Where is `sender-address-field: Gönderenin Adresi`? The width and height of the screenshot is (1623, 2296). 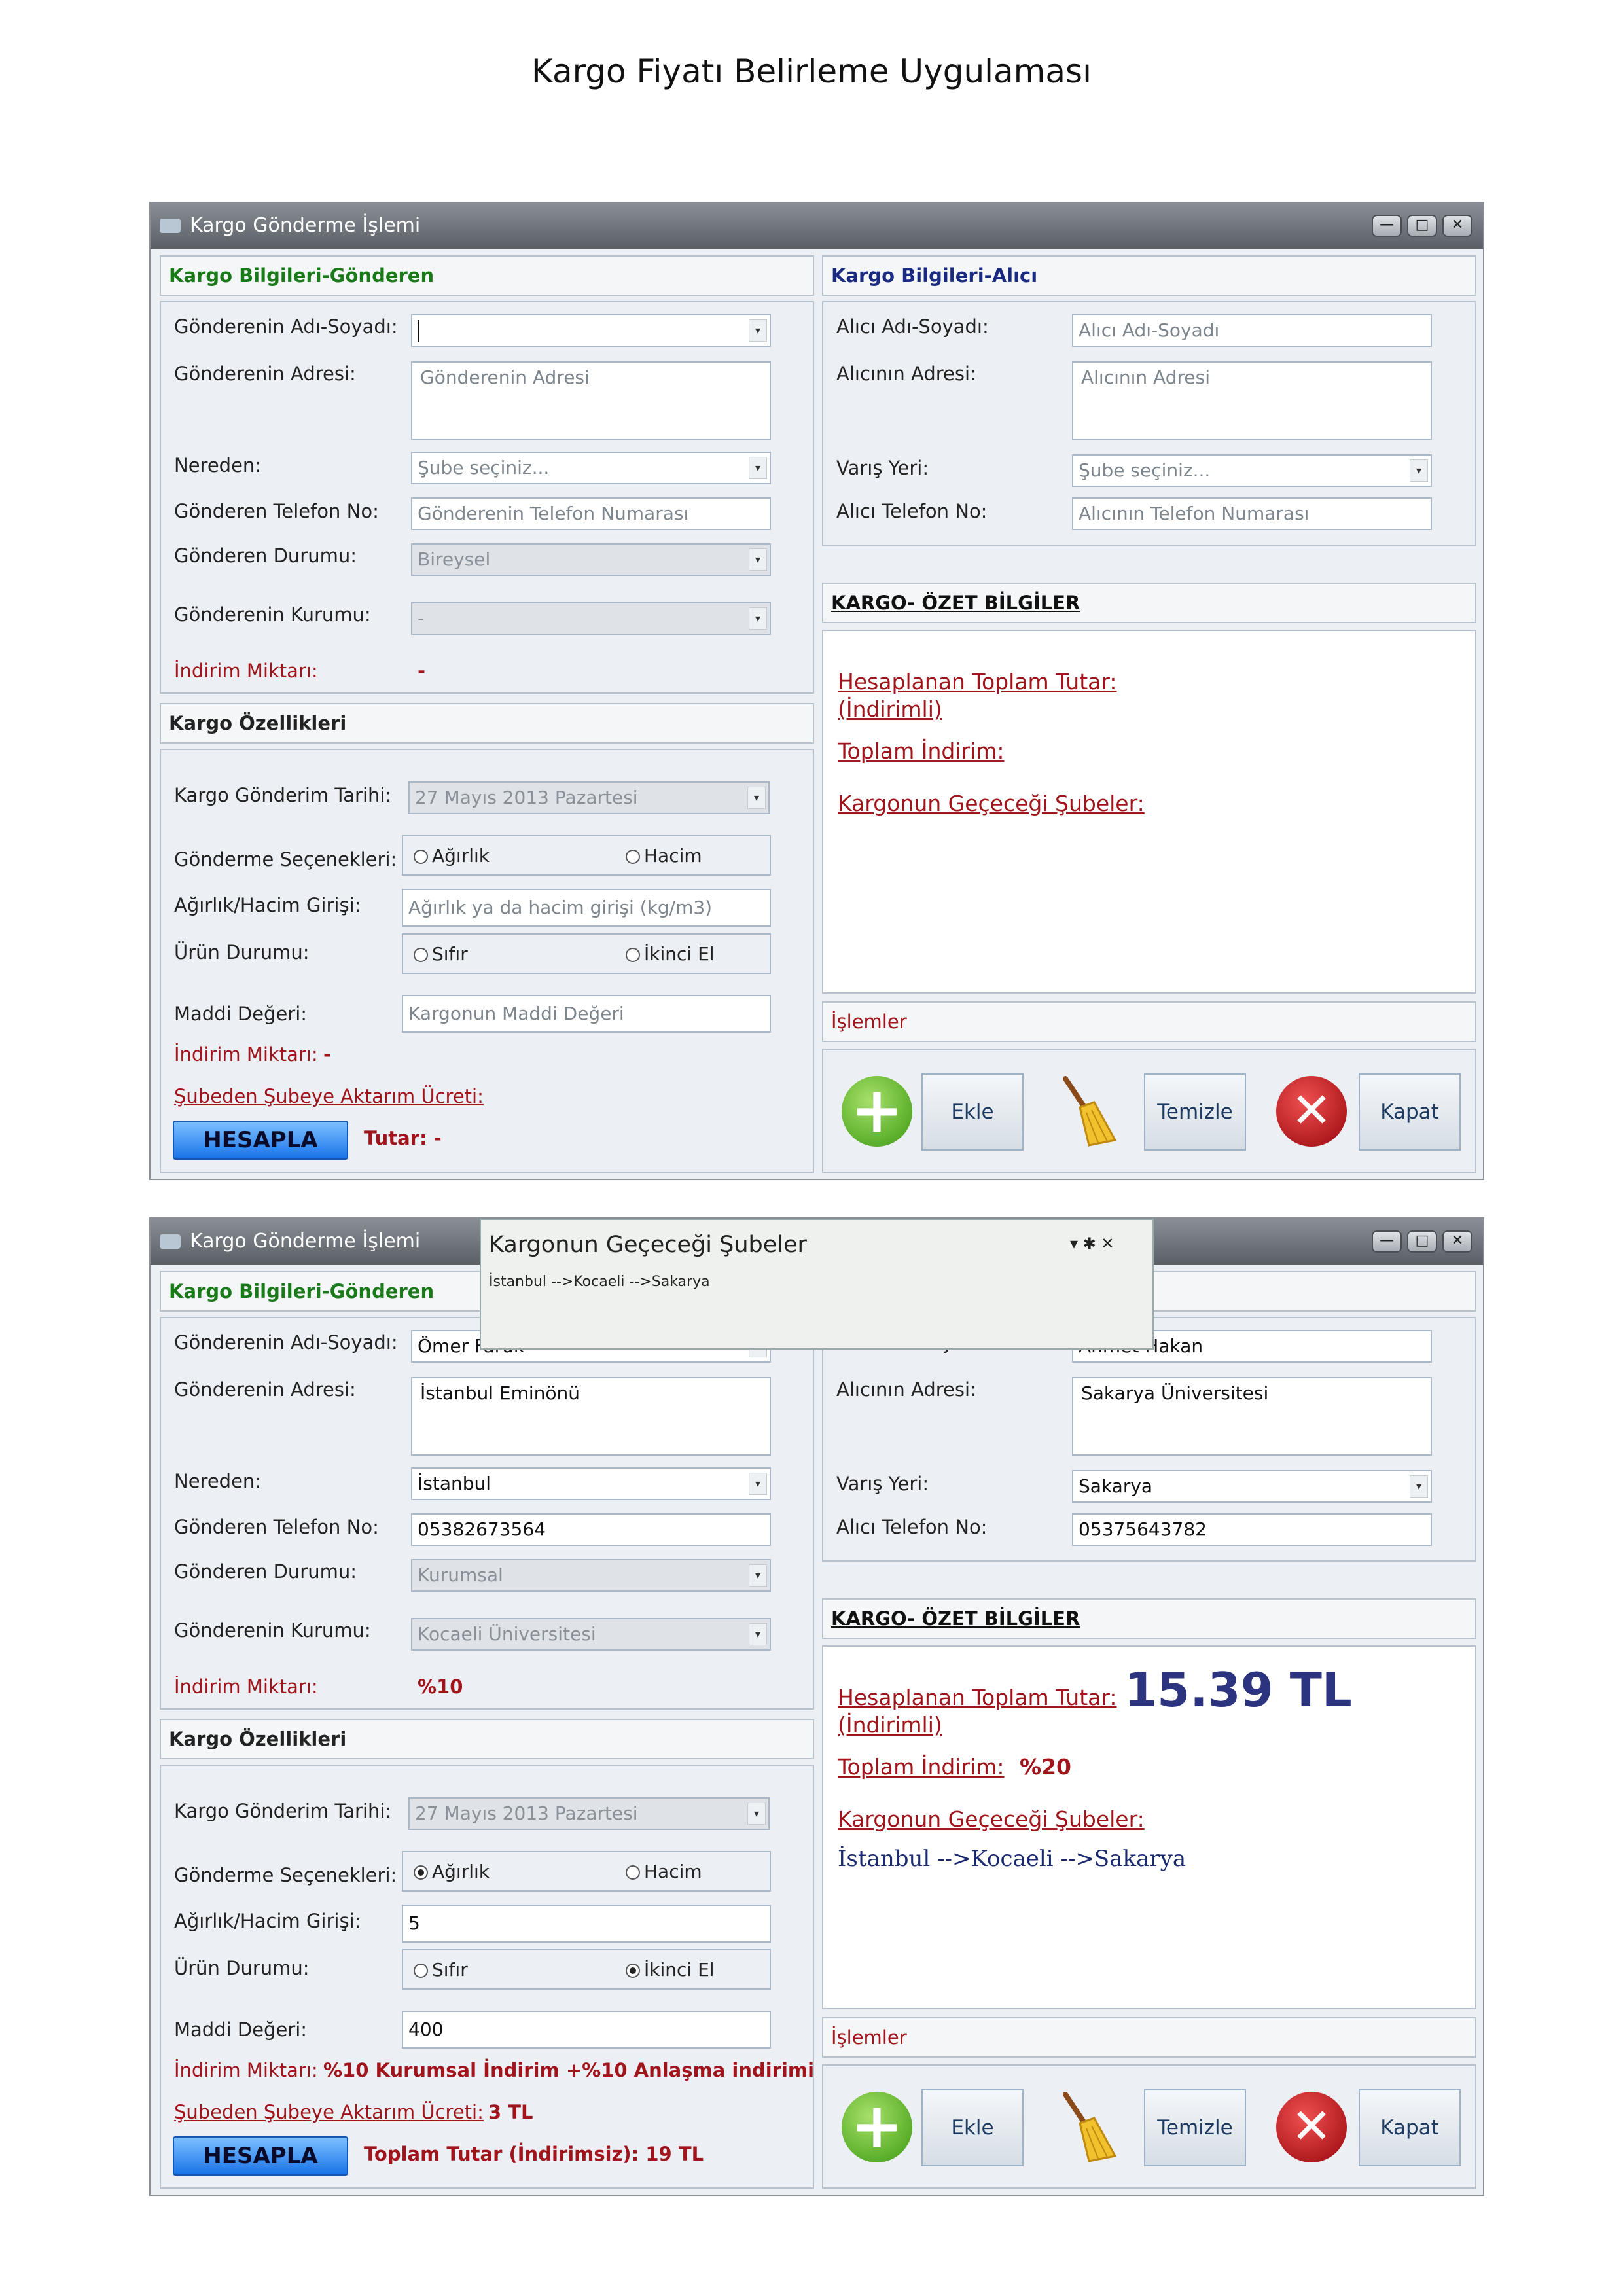
sender-address-field: Gönderenin Adresi is located at coordinates (591, 401).